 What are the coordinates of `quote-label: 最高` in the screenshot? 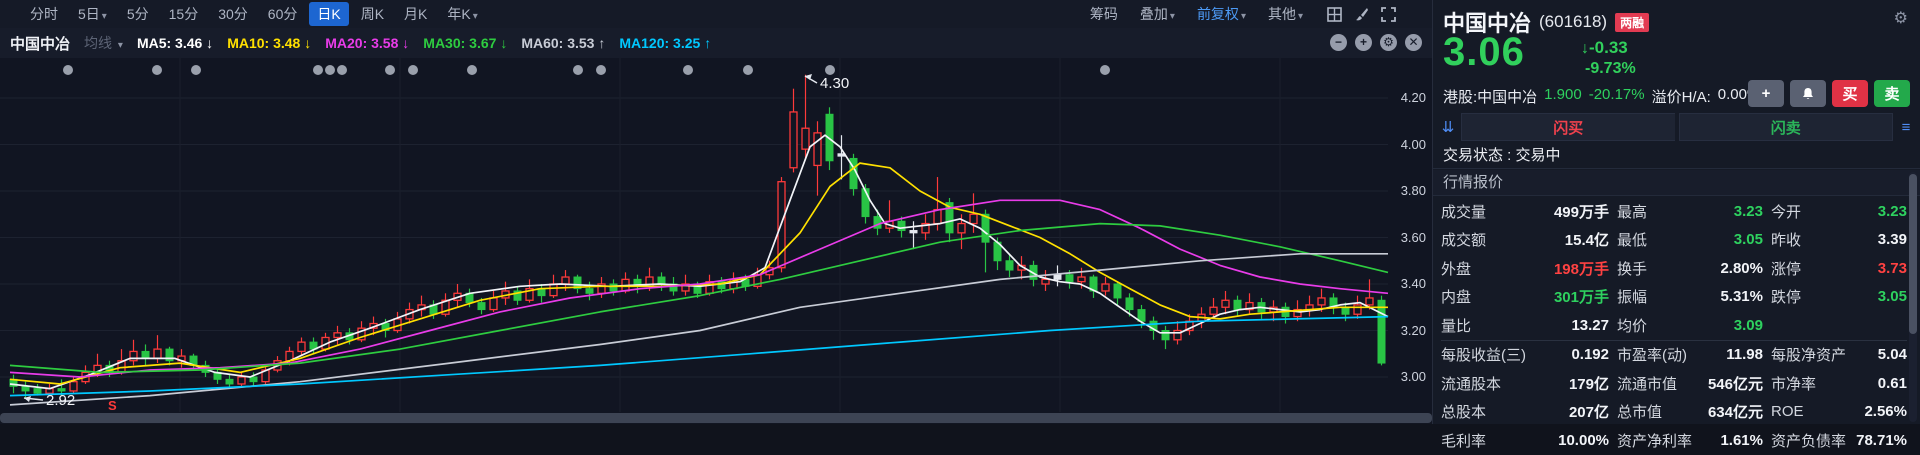 It's located at (1632, 212).